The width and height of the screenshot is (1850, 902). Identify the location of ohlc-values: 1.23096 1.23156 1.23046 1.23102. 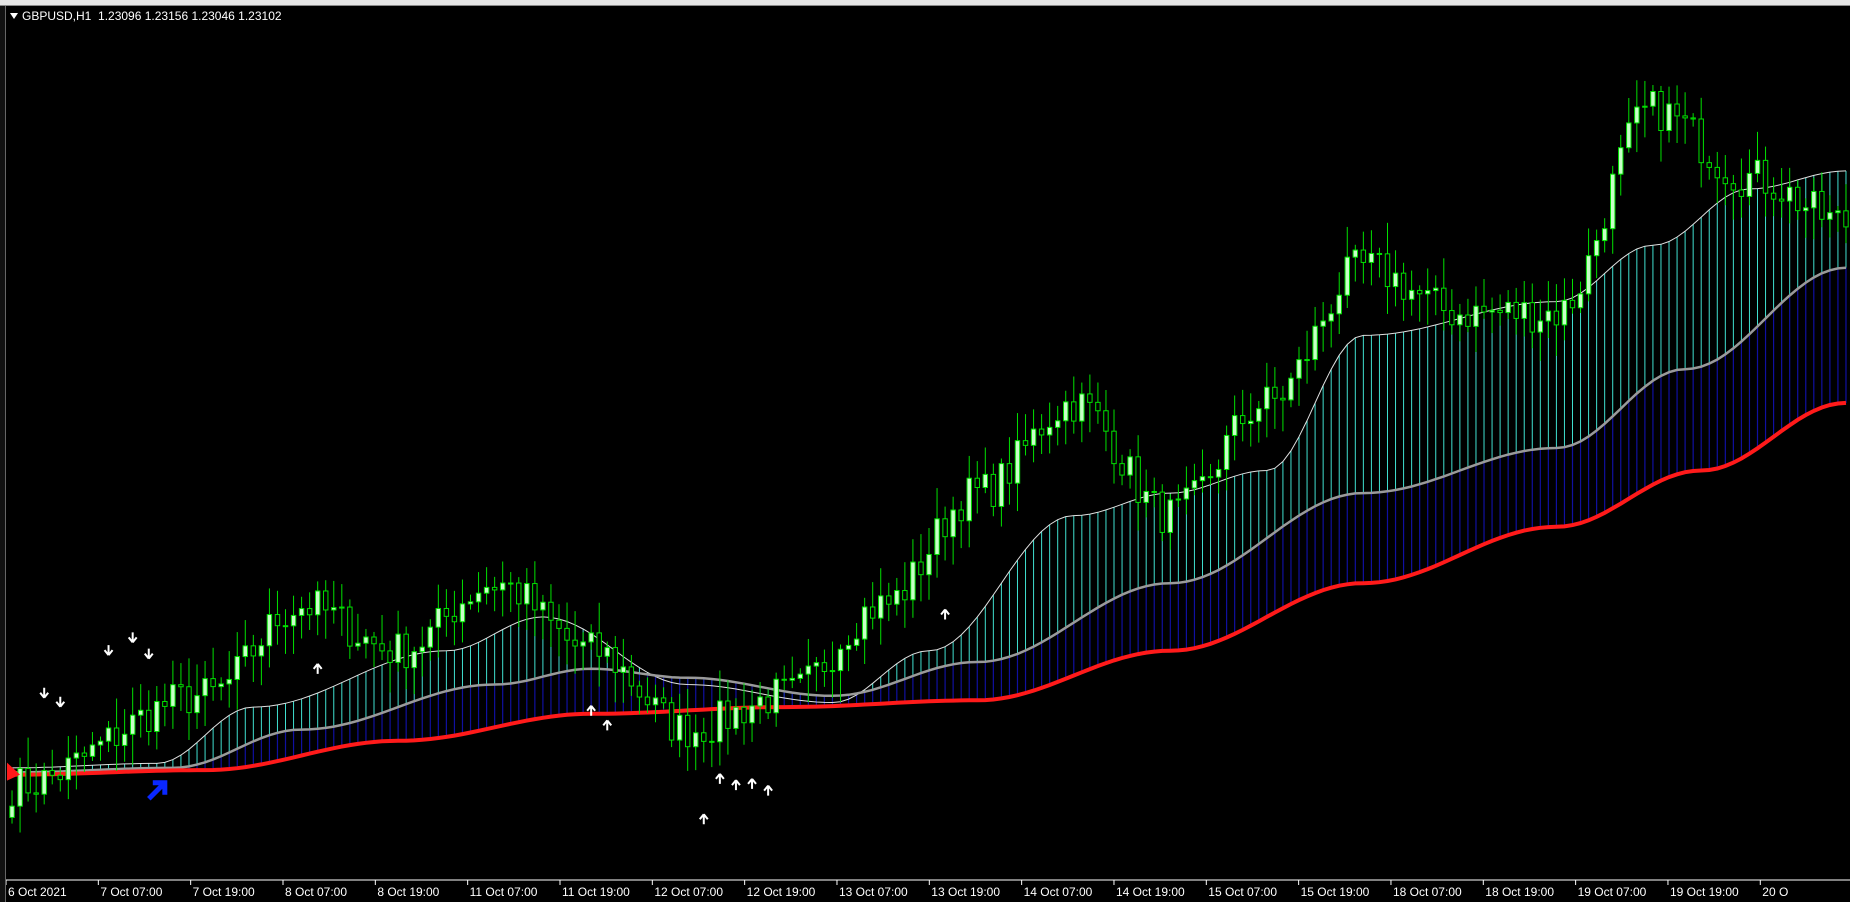
(190, 16).